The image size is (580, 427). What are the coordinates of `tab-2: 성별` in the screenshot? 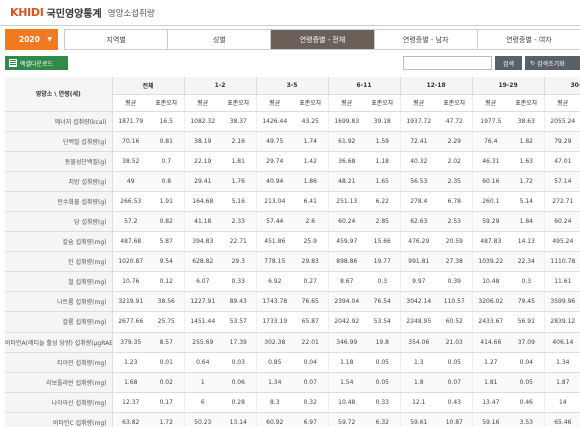 It's located at (219, 39).